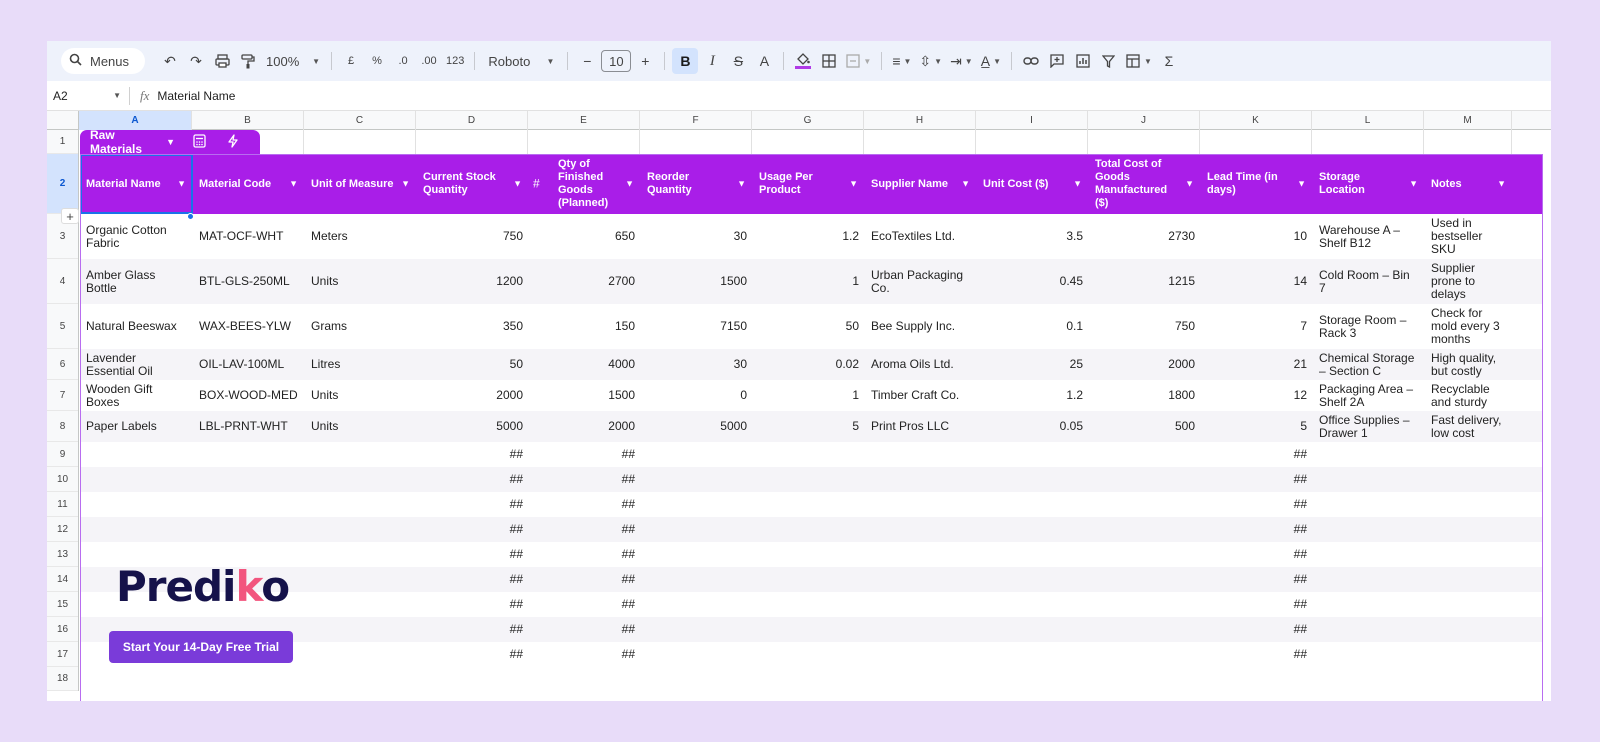 The image size is (1600, 742). I want to click on merge-cells-icon: ▼, so click(858, 61).